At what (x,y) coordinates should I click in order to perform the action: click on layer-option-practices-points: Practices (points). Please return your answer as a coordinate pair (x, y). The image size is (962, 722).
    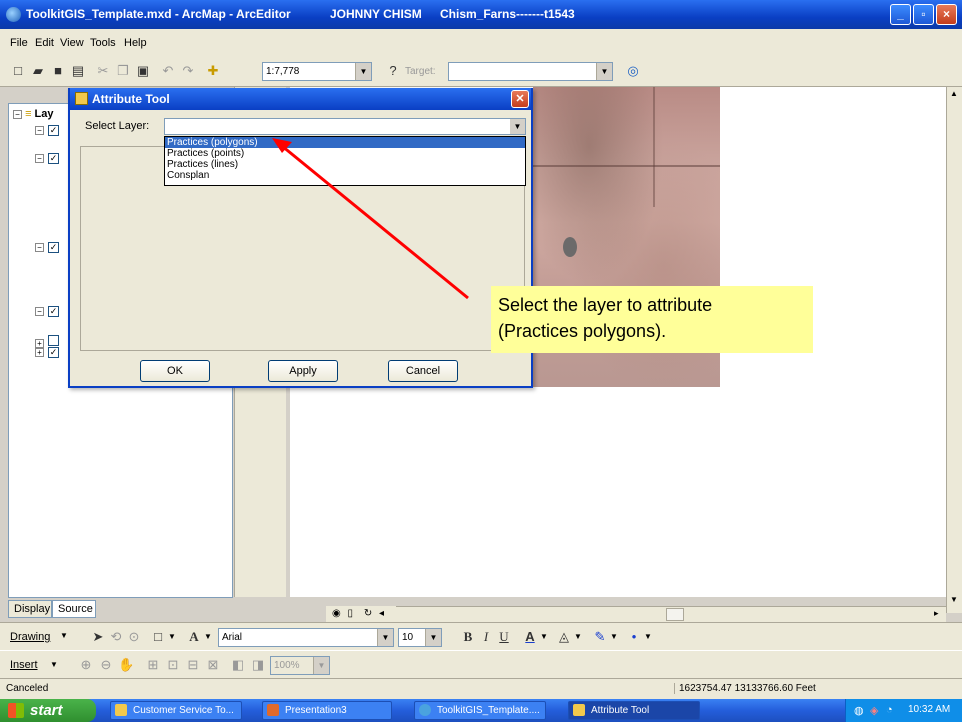
    Looking at the image, I should click on (345, 153).